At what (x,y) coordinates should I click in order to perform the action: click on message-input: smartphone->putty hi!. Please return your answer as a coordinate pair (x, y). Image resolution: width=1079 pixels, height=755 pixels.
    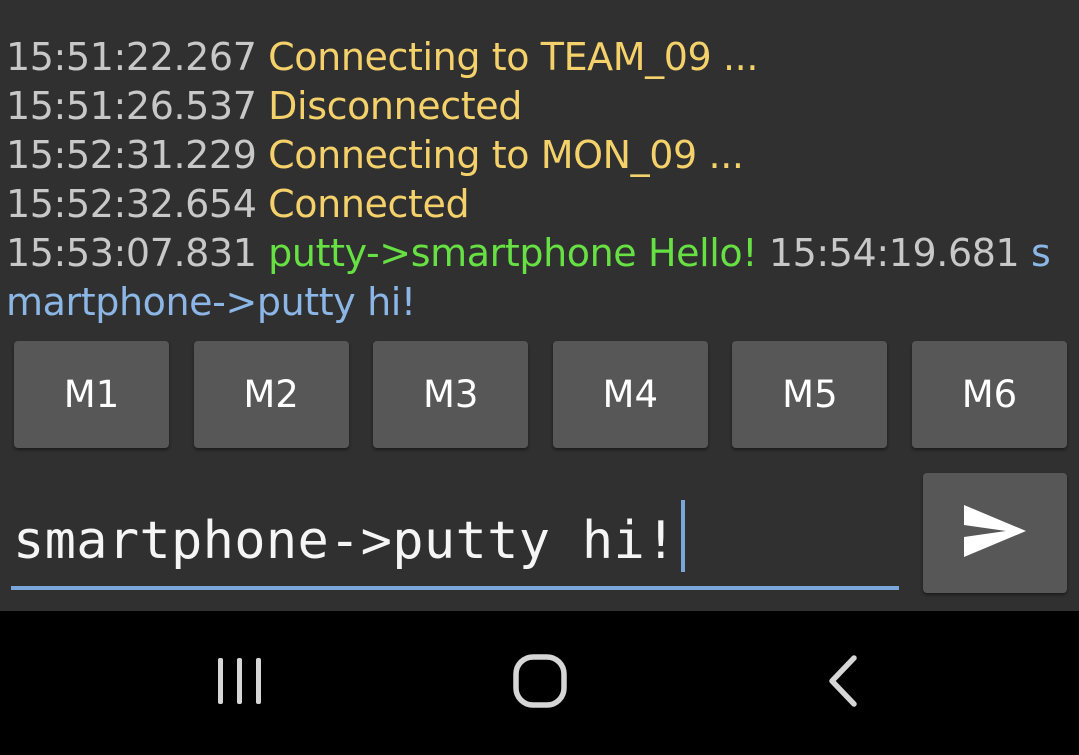
    Looking at the image, I should click on (349, 536).